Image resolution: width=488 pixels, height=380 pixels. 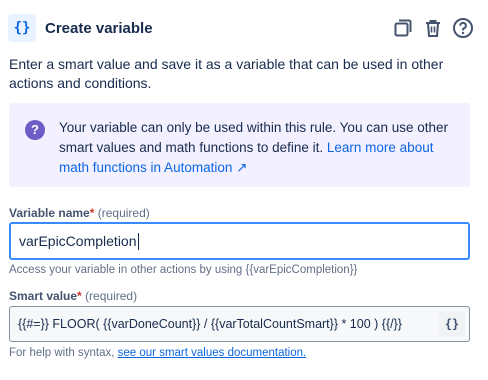 I want to click on smart-value-picker-button: {}, so click(x=452, y=324).